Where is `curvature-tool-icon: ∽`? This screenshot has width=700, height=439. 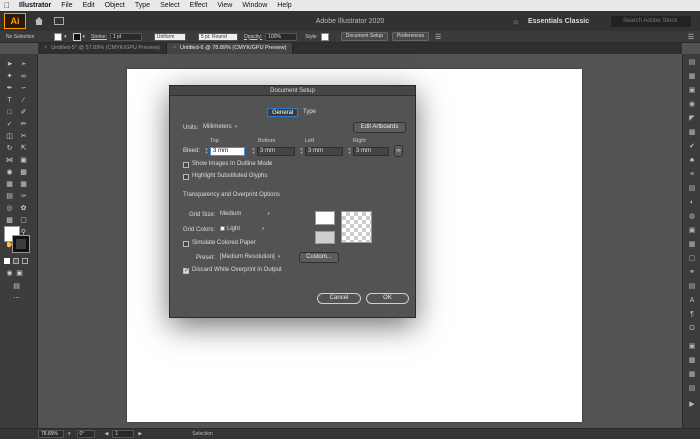 curvature-tool-icon: ∽ is located at coordinates (23, 88).